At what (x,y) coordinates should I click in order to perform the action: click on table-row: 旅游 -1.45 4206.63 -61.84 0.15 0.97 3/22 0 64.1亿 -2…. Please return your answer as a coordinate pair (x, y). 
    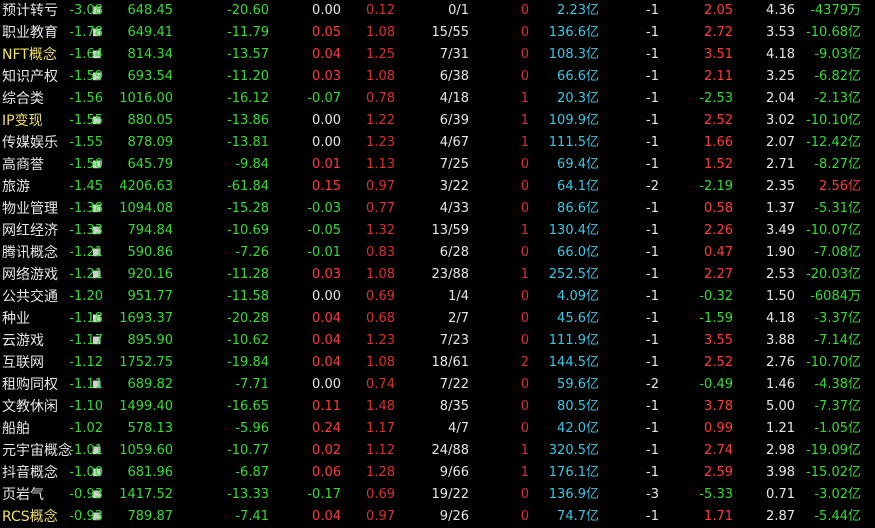
    Looking at the image, I should click on (437, 187).